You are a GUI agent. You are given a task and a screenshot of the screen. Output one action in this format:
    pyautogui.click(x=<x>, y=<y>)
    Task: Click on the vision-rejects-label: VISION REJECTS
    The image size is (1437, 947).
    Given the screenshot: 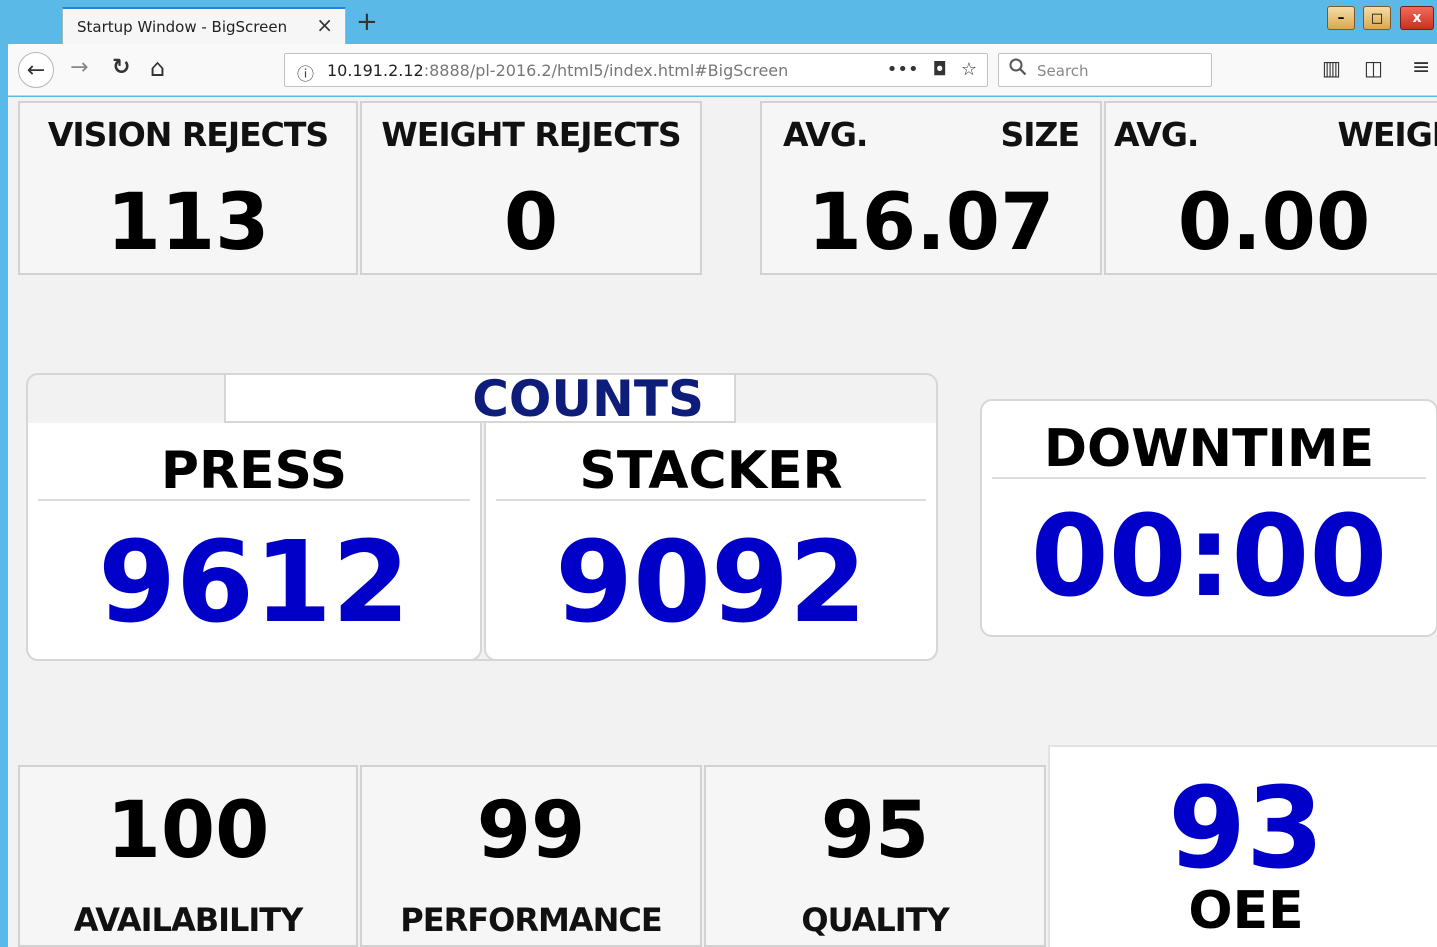 What is the action you would take?
    pyautogui.click(x=188, y=134)
    